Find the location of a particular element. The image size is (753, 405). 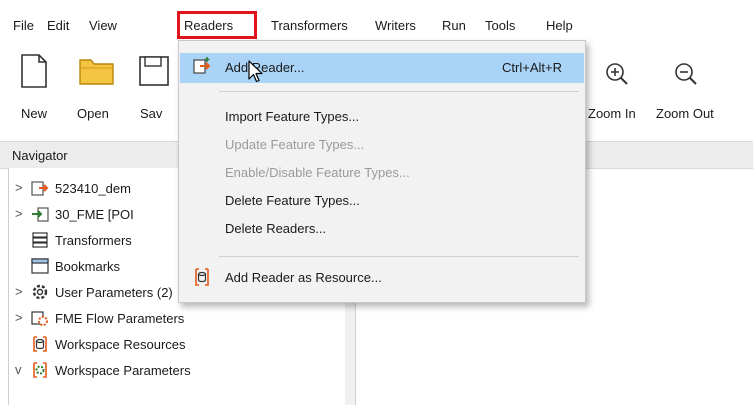

navigator-title: Navigator is located at coordinates (40, 155).